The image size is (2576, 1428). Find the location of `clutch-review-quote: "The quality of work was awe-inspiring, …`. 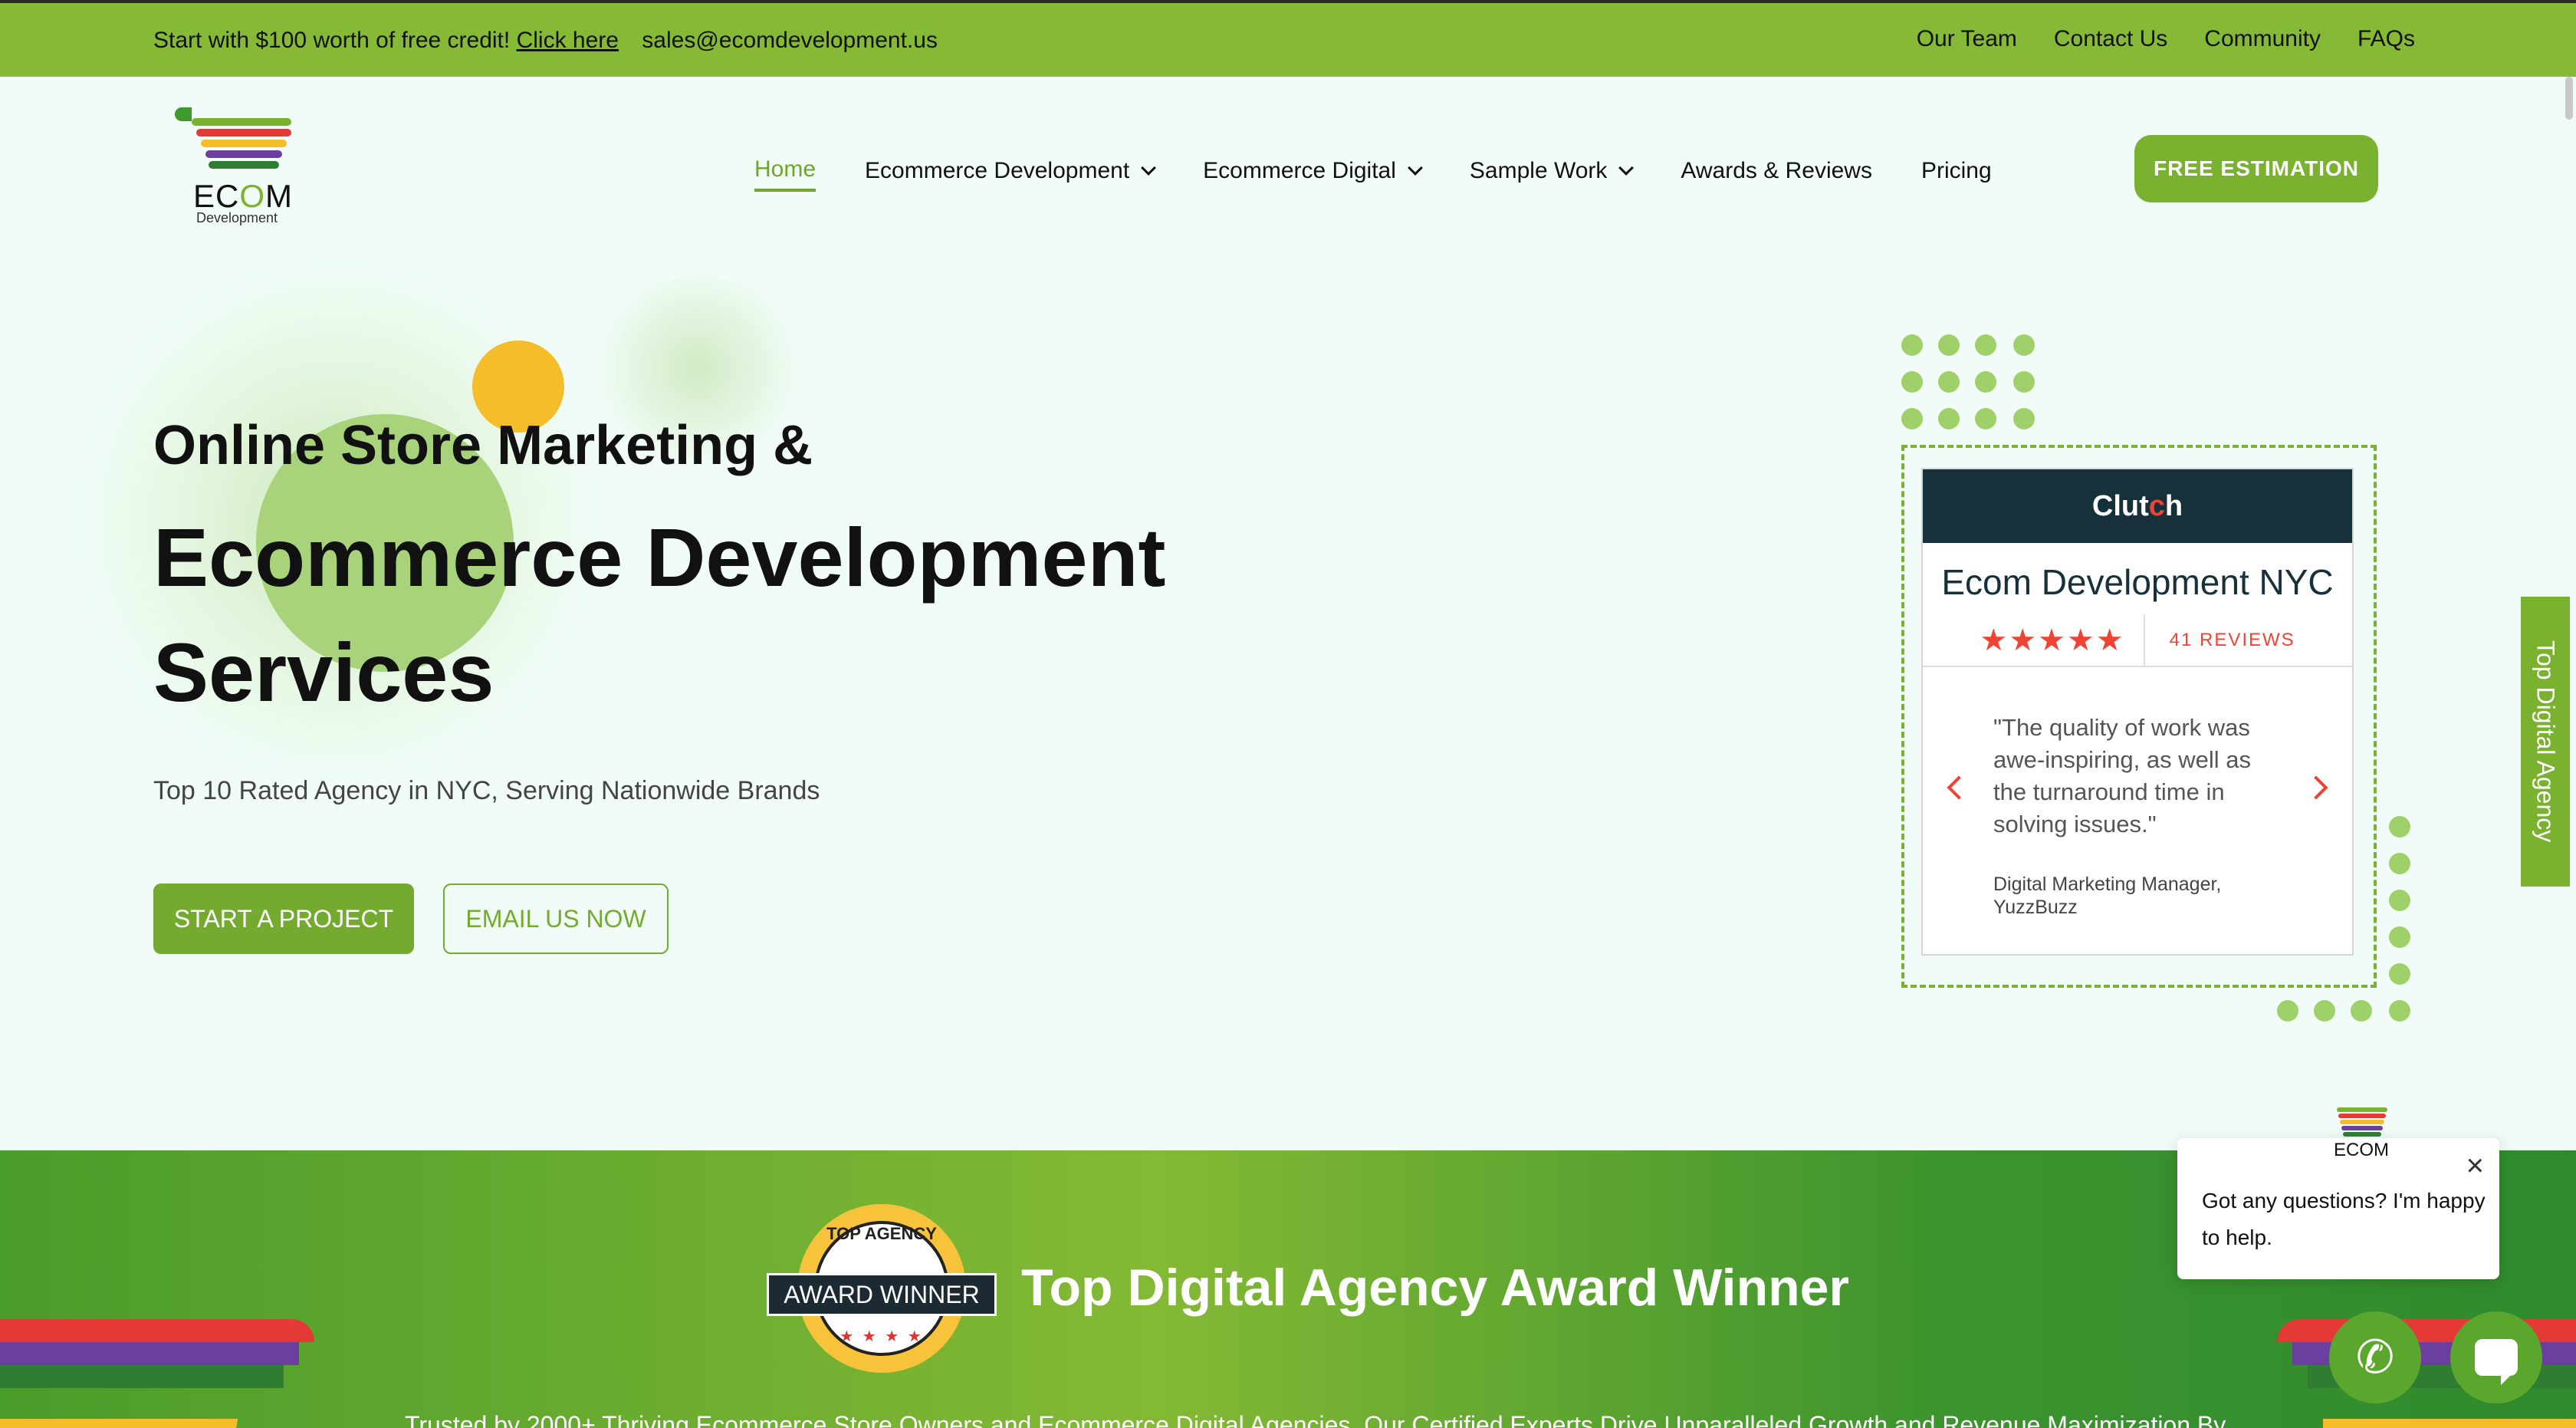

clutch-review-quote: "The quality of work was awe-inspiring, … is located at coordinates (2122, 775).